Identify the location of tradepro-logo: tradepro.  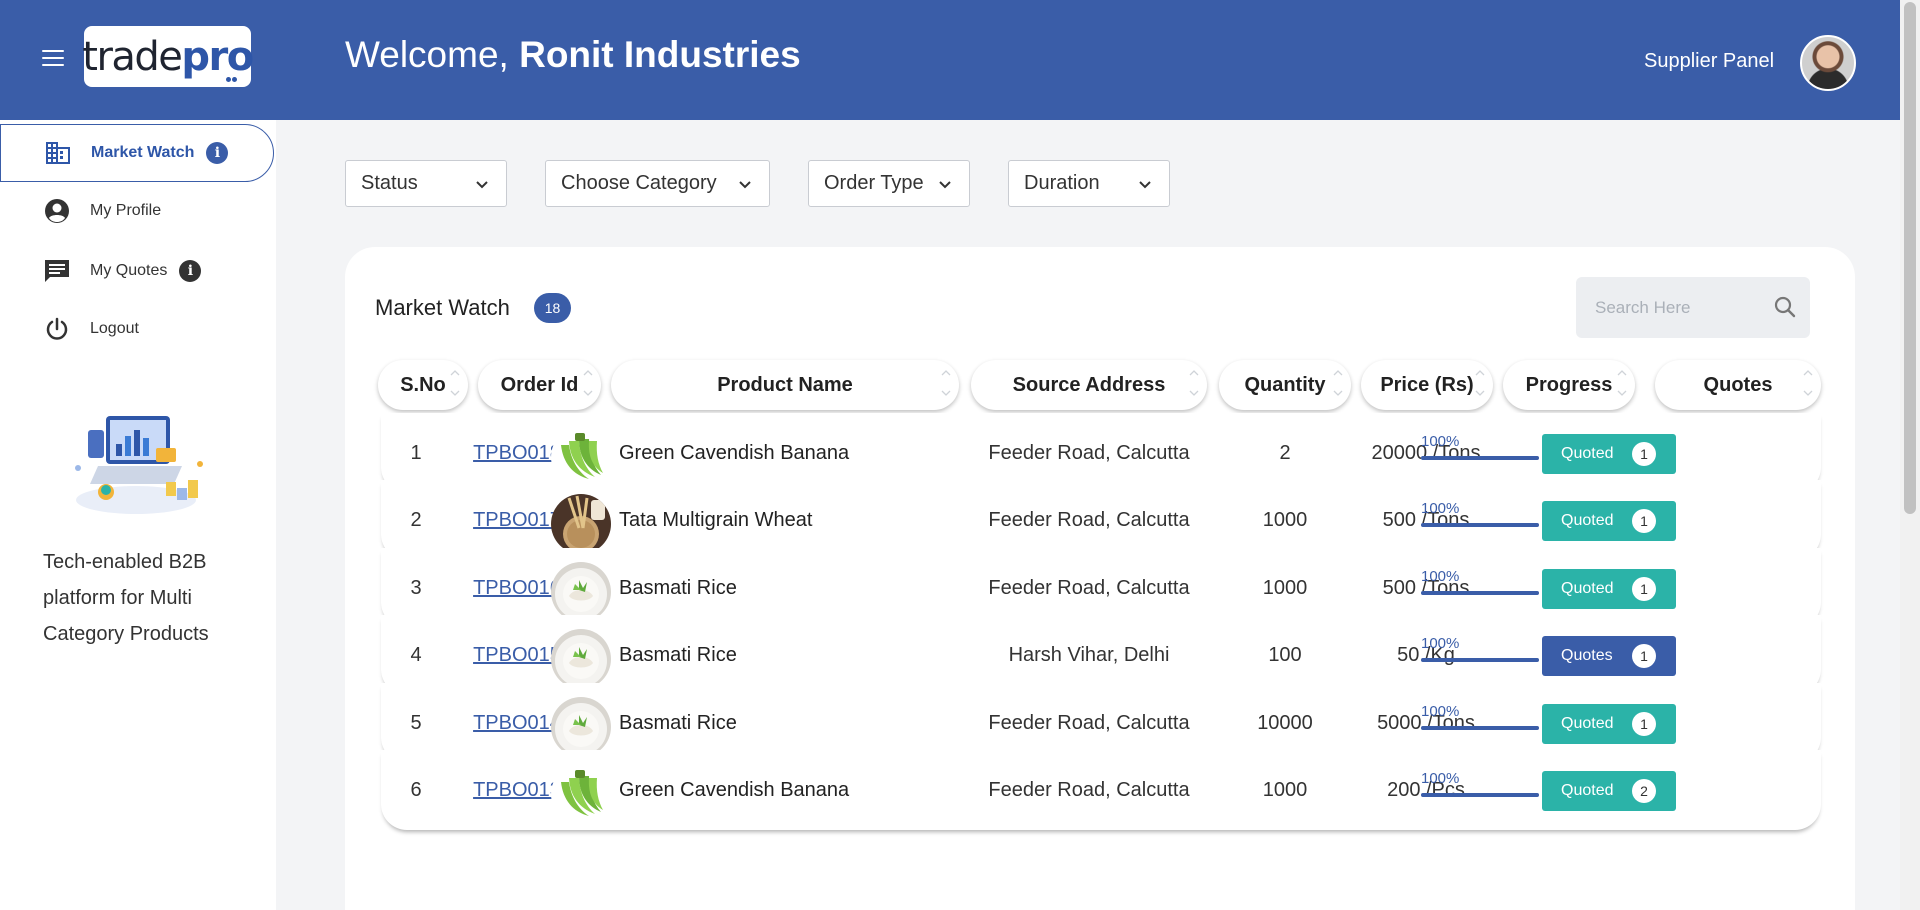
(168, 56).